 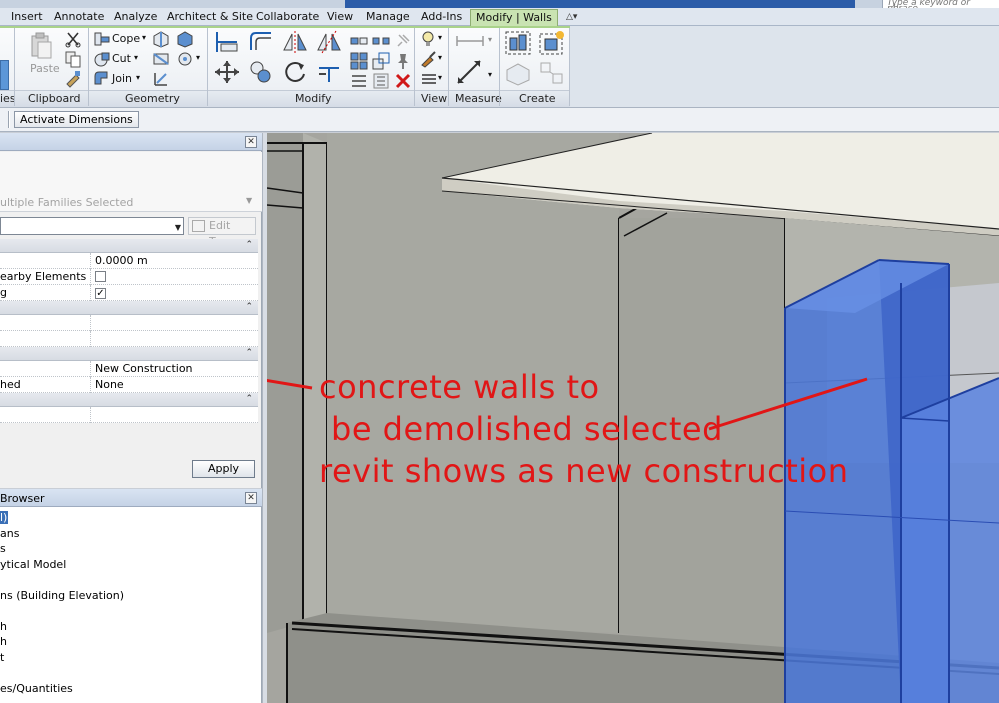 What do you see at coordinates (129, 354) in the screenshot?
I see `phasing-group-header: ⌃` at bounding box center [129, 354].